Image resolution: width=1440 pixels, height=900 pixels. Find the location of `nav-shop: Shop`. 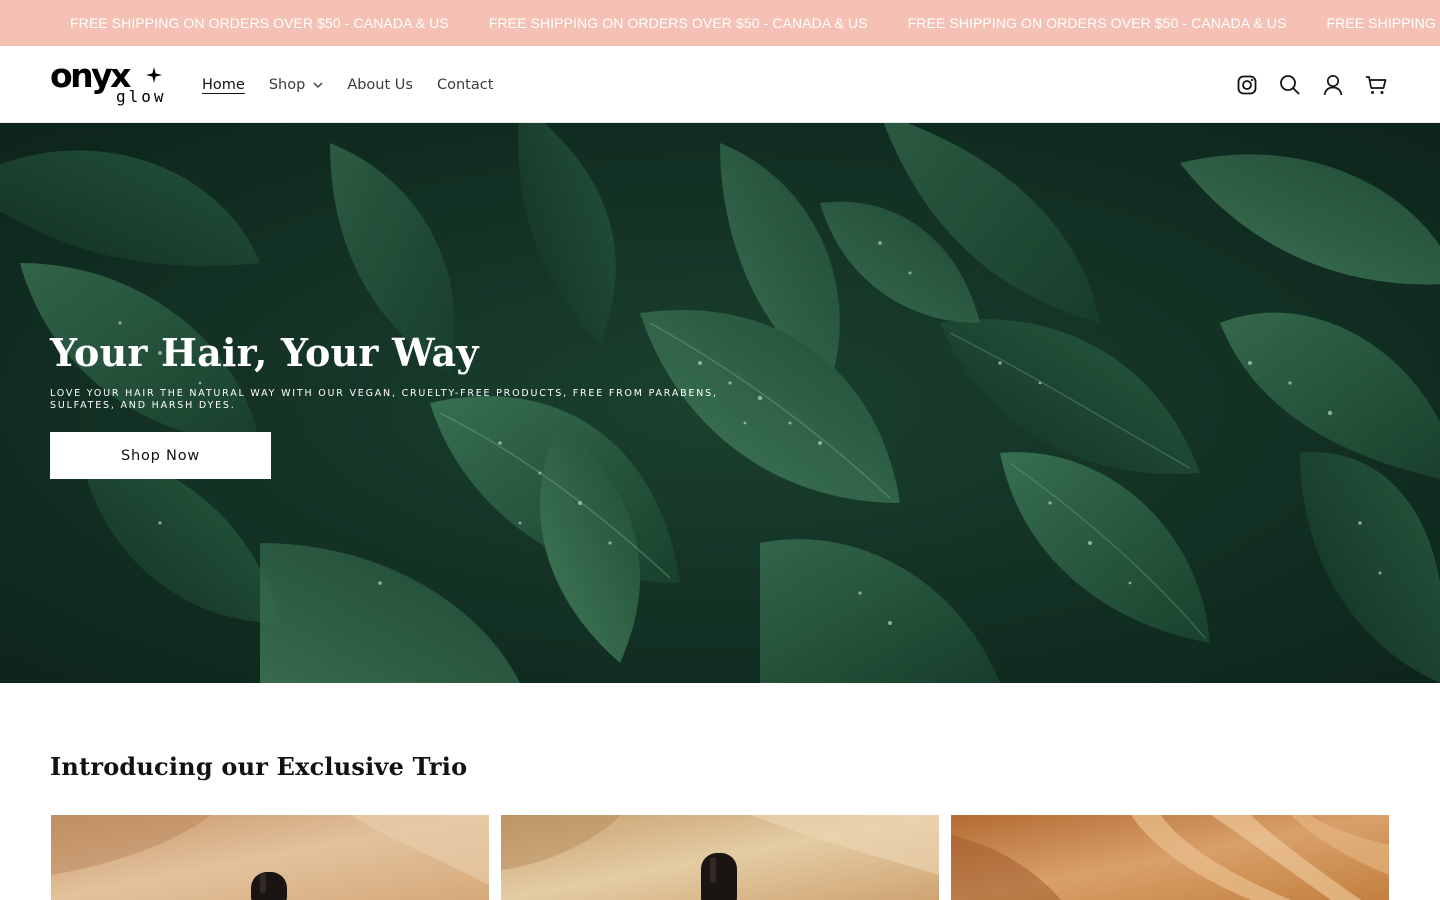

nav-shop: Shop is located at coordinates (296, 85).